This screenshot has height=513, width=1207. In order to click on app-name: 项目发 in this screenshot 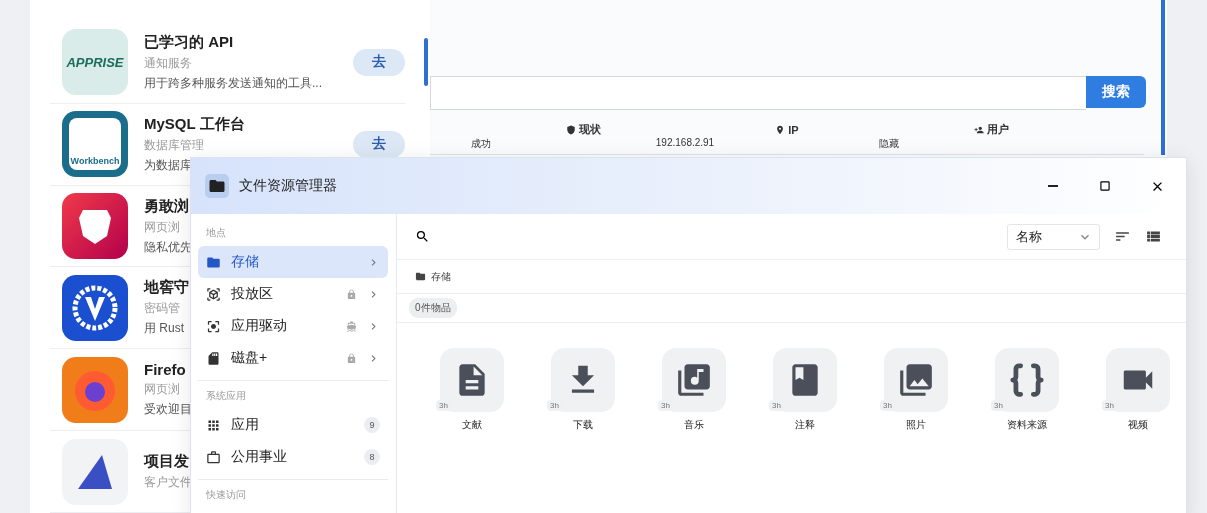, I will do `click(166, 462)`.